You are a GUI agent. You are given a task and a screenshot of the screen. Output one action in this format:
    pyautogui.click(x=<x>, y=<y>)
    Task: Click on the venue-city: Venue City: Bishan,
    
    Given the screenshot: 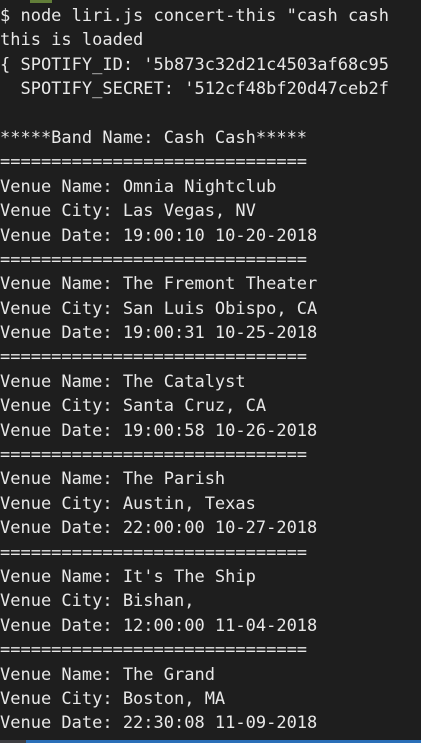 What is the action you would take?
    pyautogui.click(x=97, y=601)
    